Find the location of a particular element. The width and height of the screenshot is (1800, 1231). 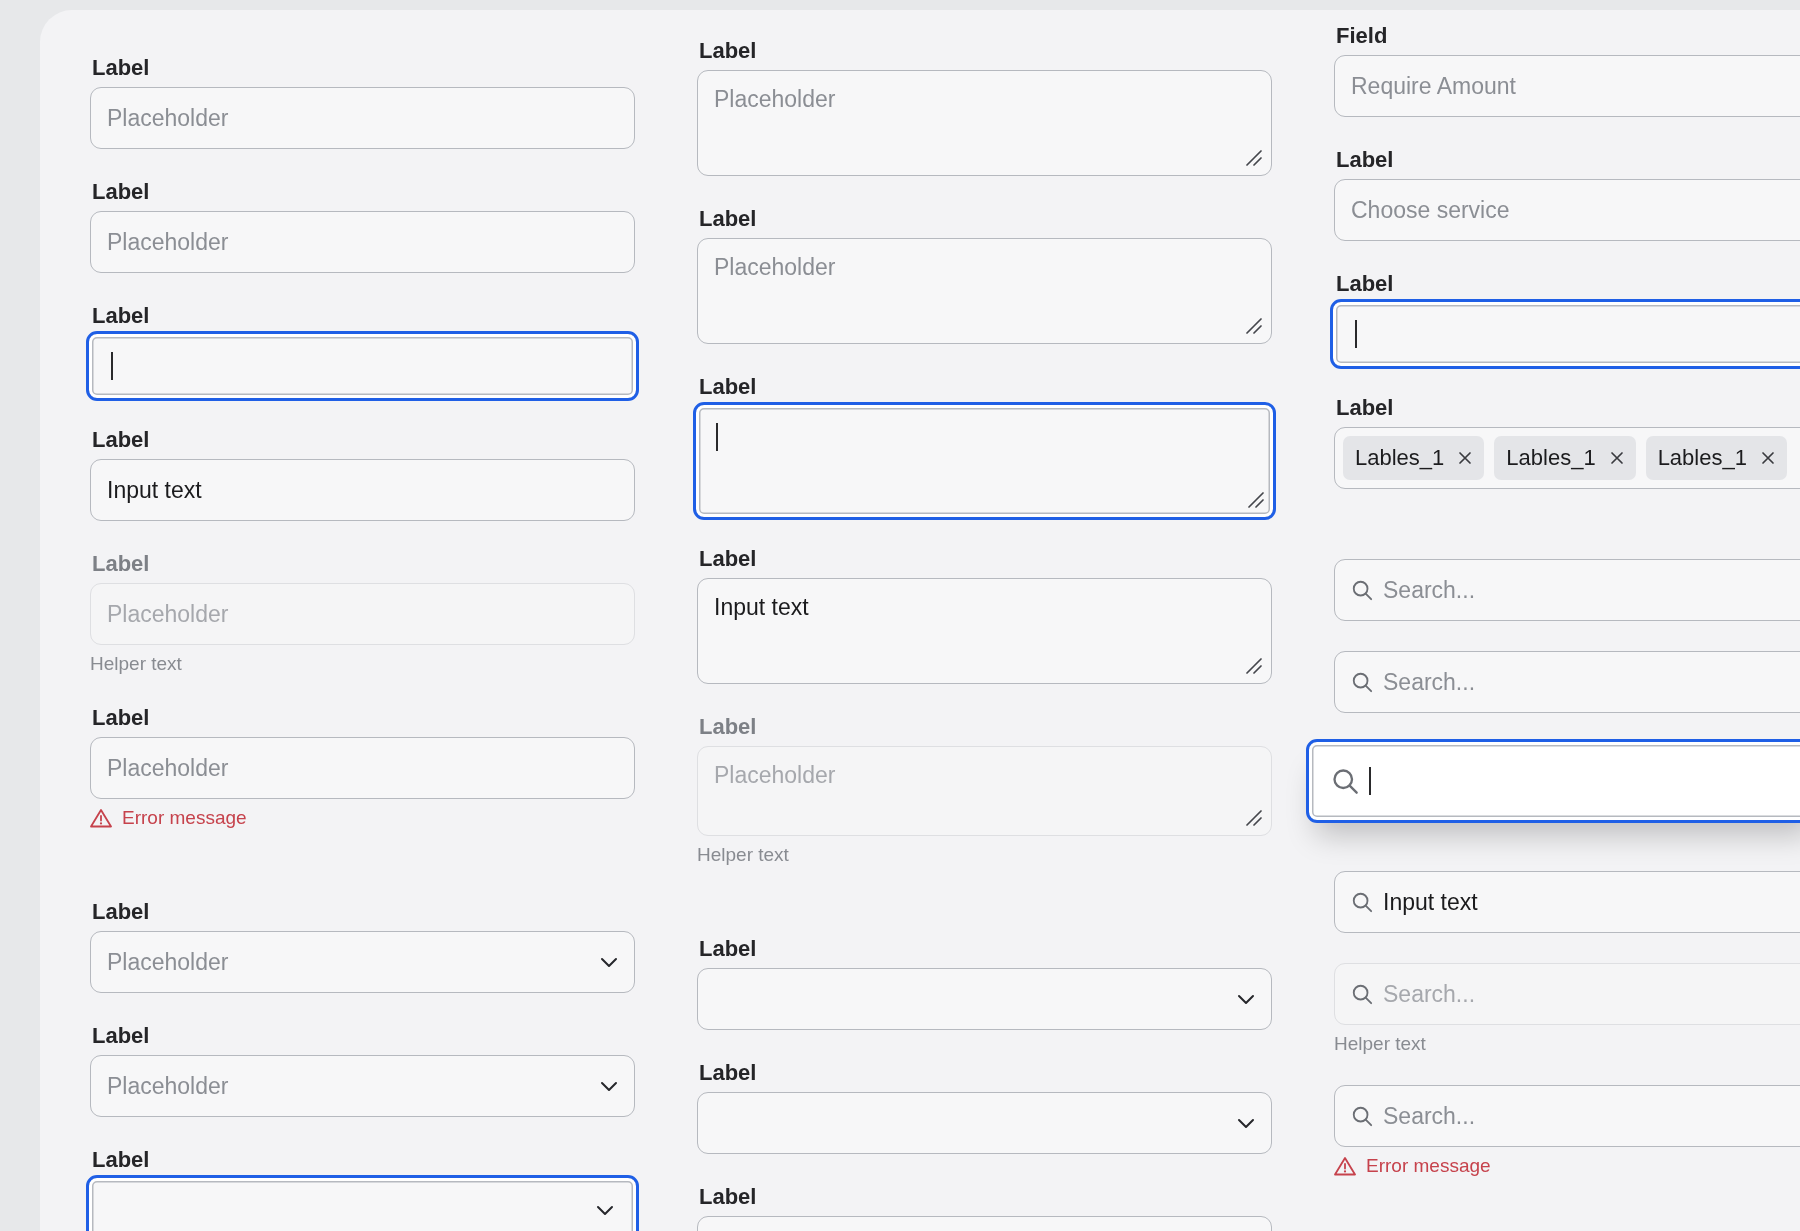

text-area is located at coordinates (984, 461).